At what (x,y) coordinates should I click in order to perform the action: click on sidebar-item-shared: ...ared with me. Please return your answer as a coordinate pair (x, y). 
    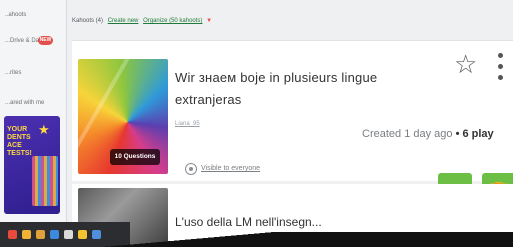
    Looking at the image, I should click on (24, 103).